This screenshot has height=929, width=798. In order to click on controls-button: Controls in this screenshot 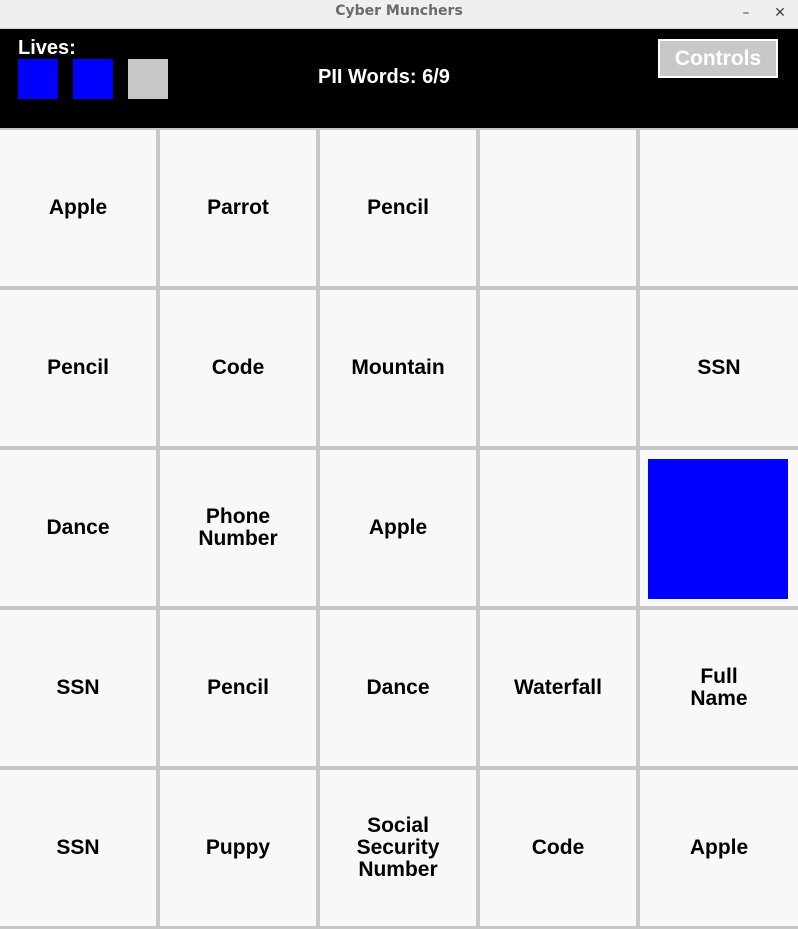, I will do `click(718, 58)`.